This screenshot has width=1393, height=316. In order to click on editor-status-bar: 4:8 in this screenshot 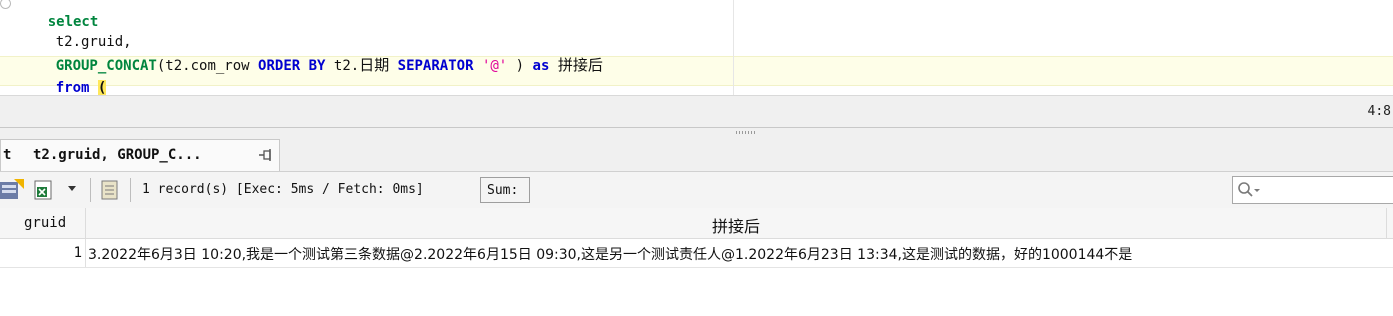, I will do `click(696, 111)`.